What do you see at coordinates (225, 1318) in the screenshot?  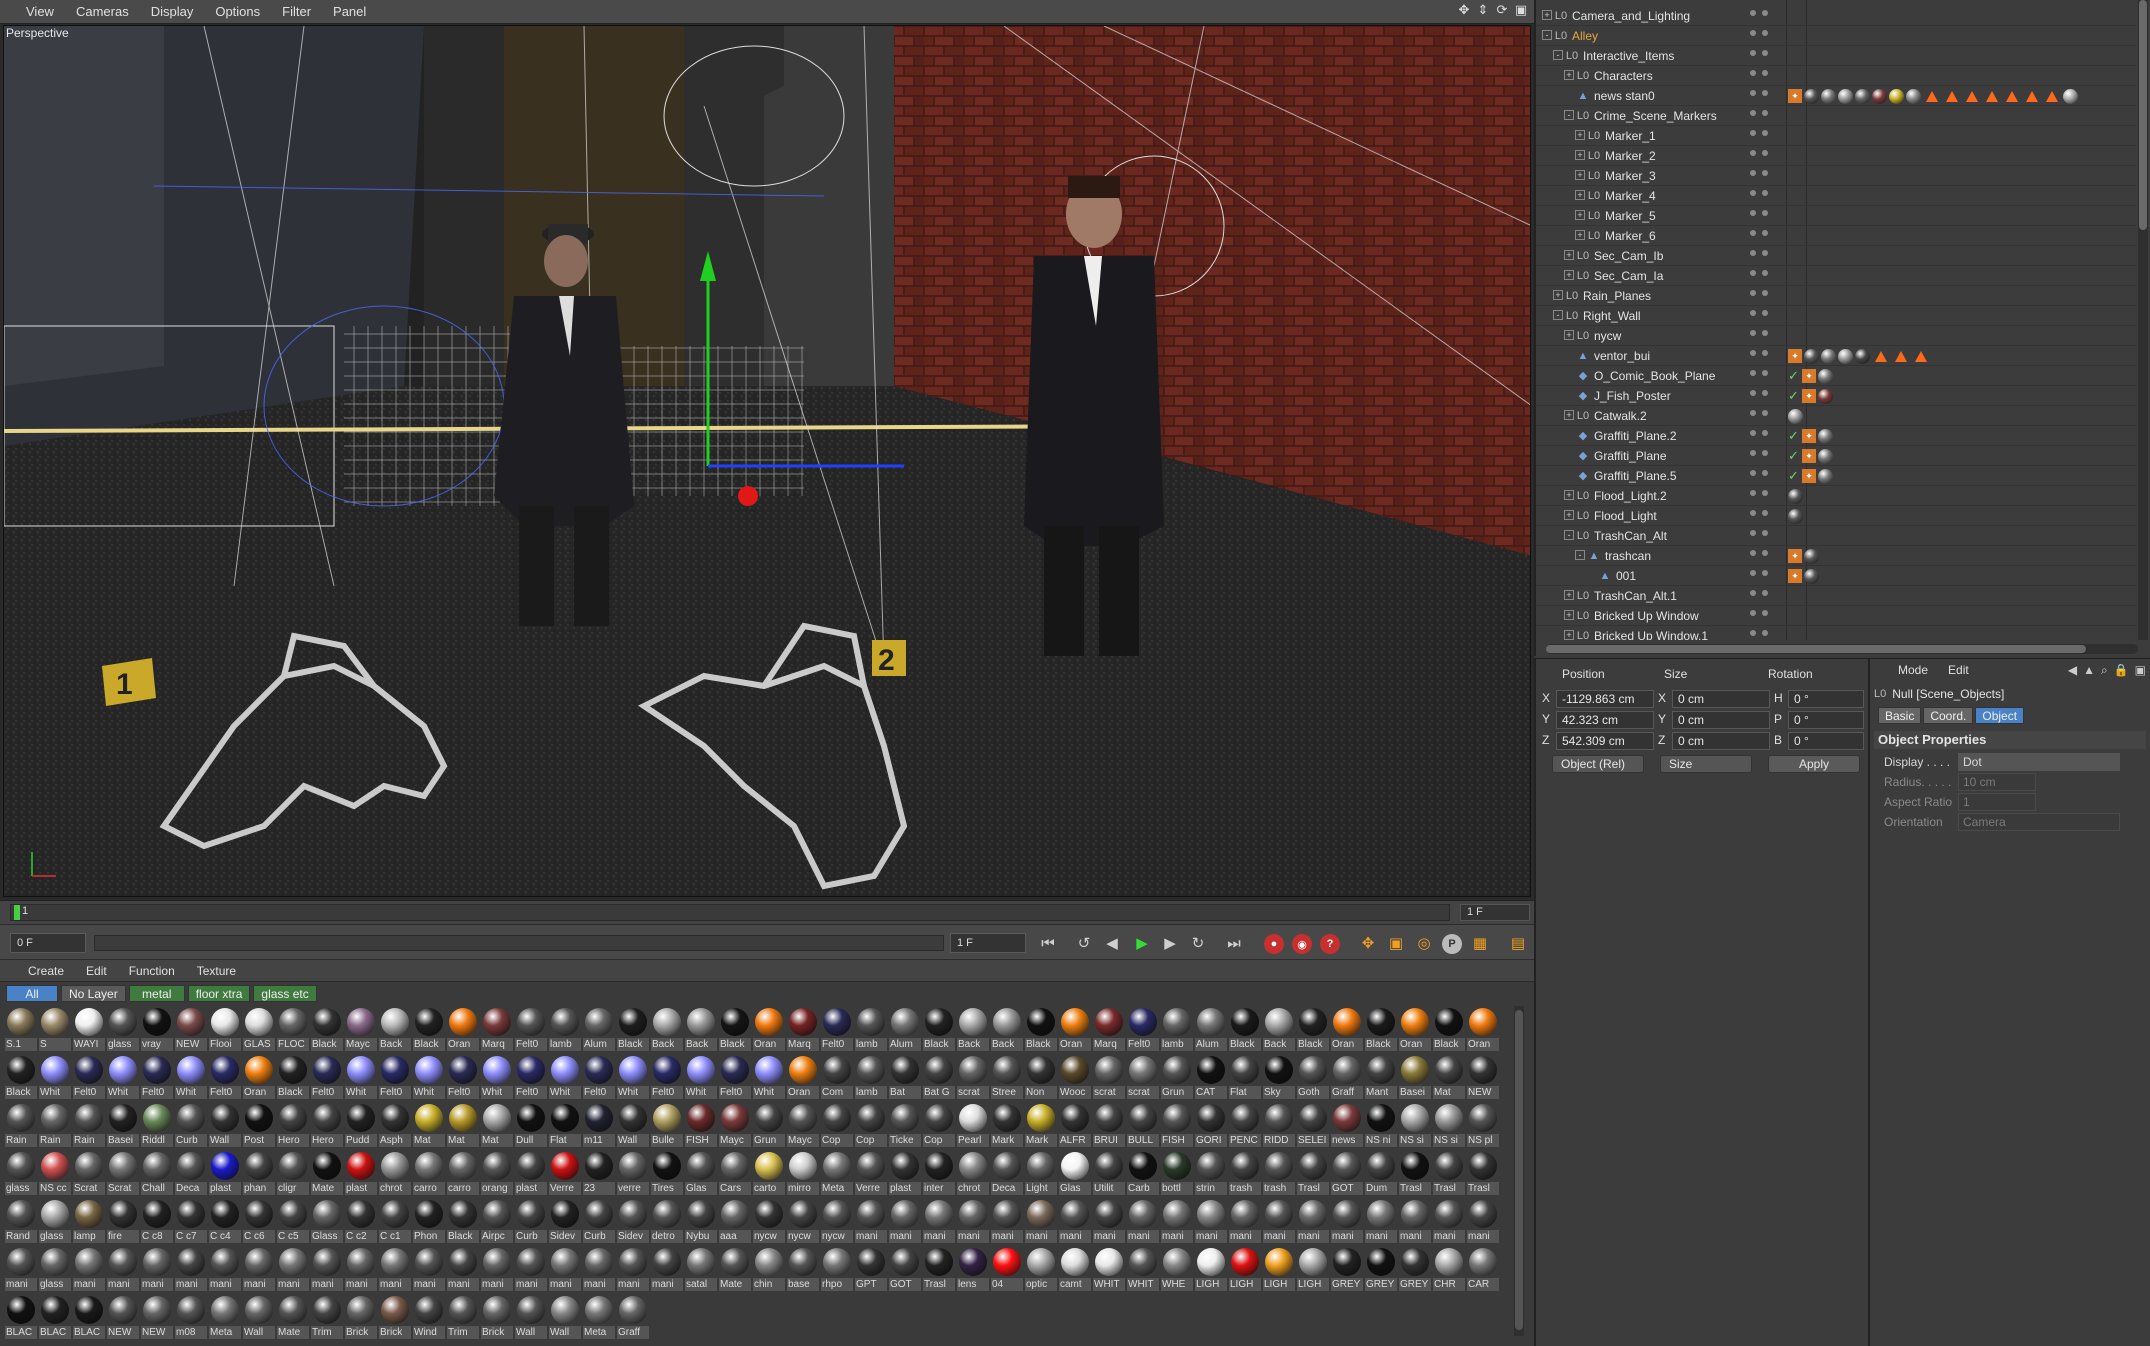 I see `material-swatch: Meta` at bounding box center [225, 1318].